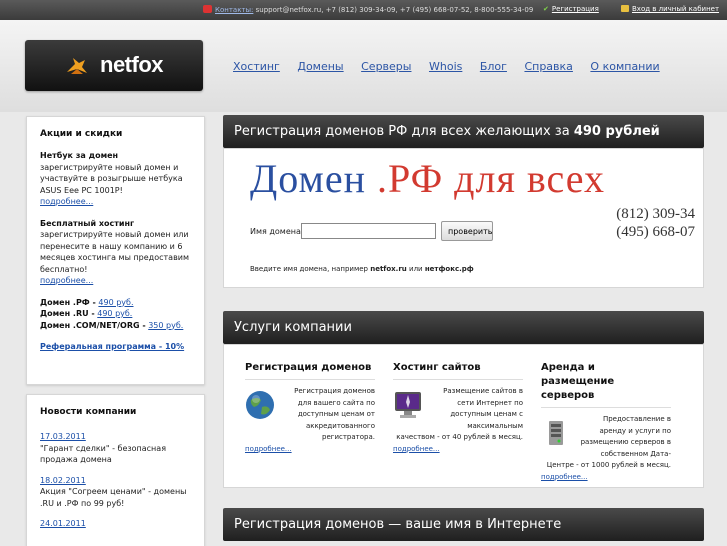  Describe the element at coordinates (556, 433) in the screenshot. I see `server-icon` at that location.